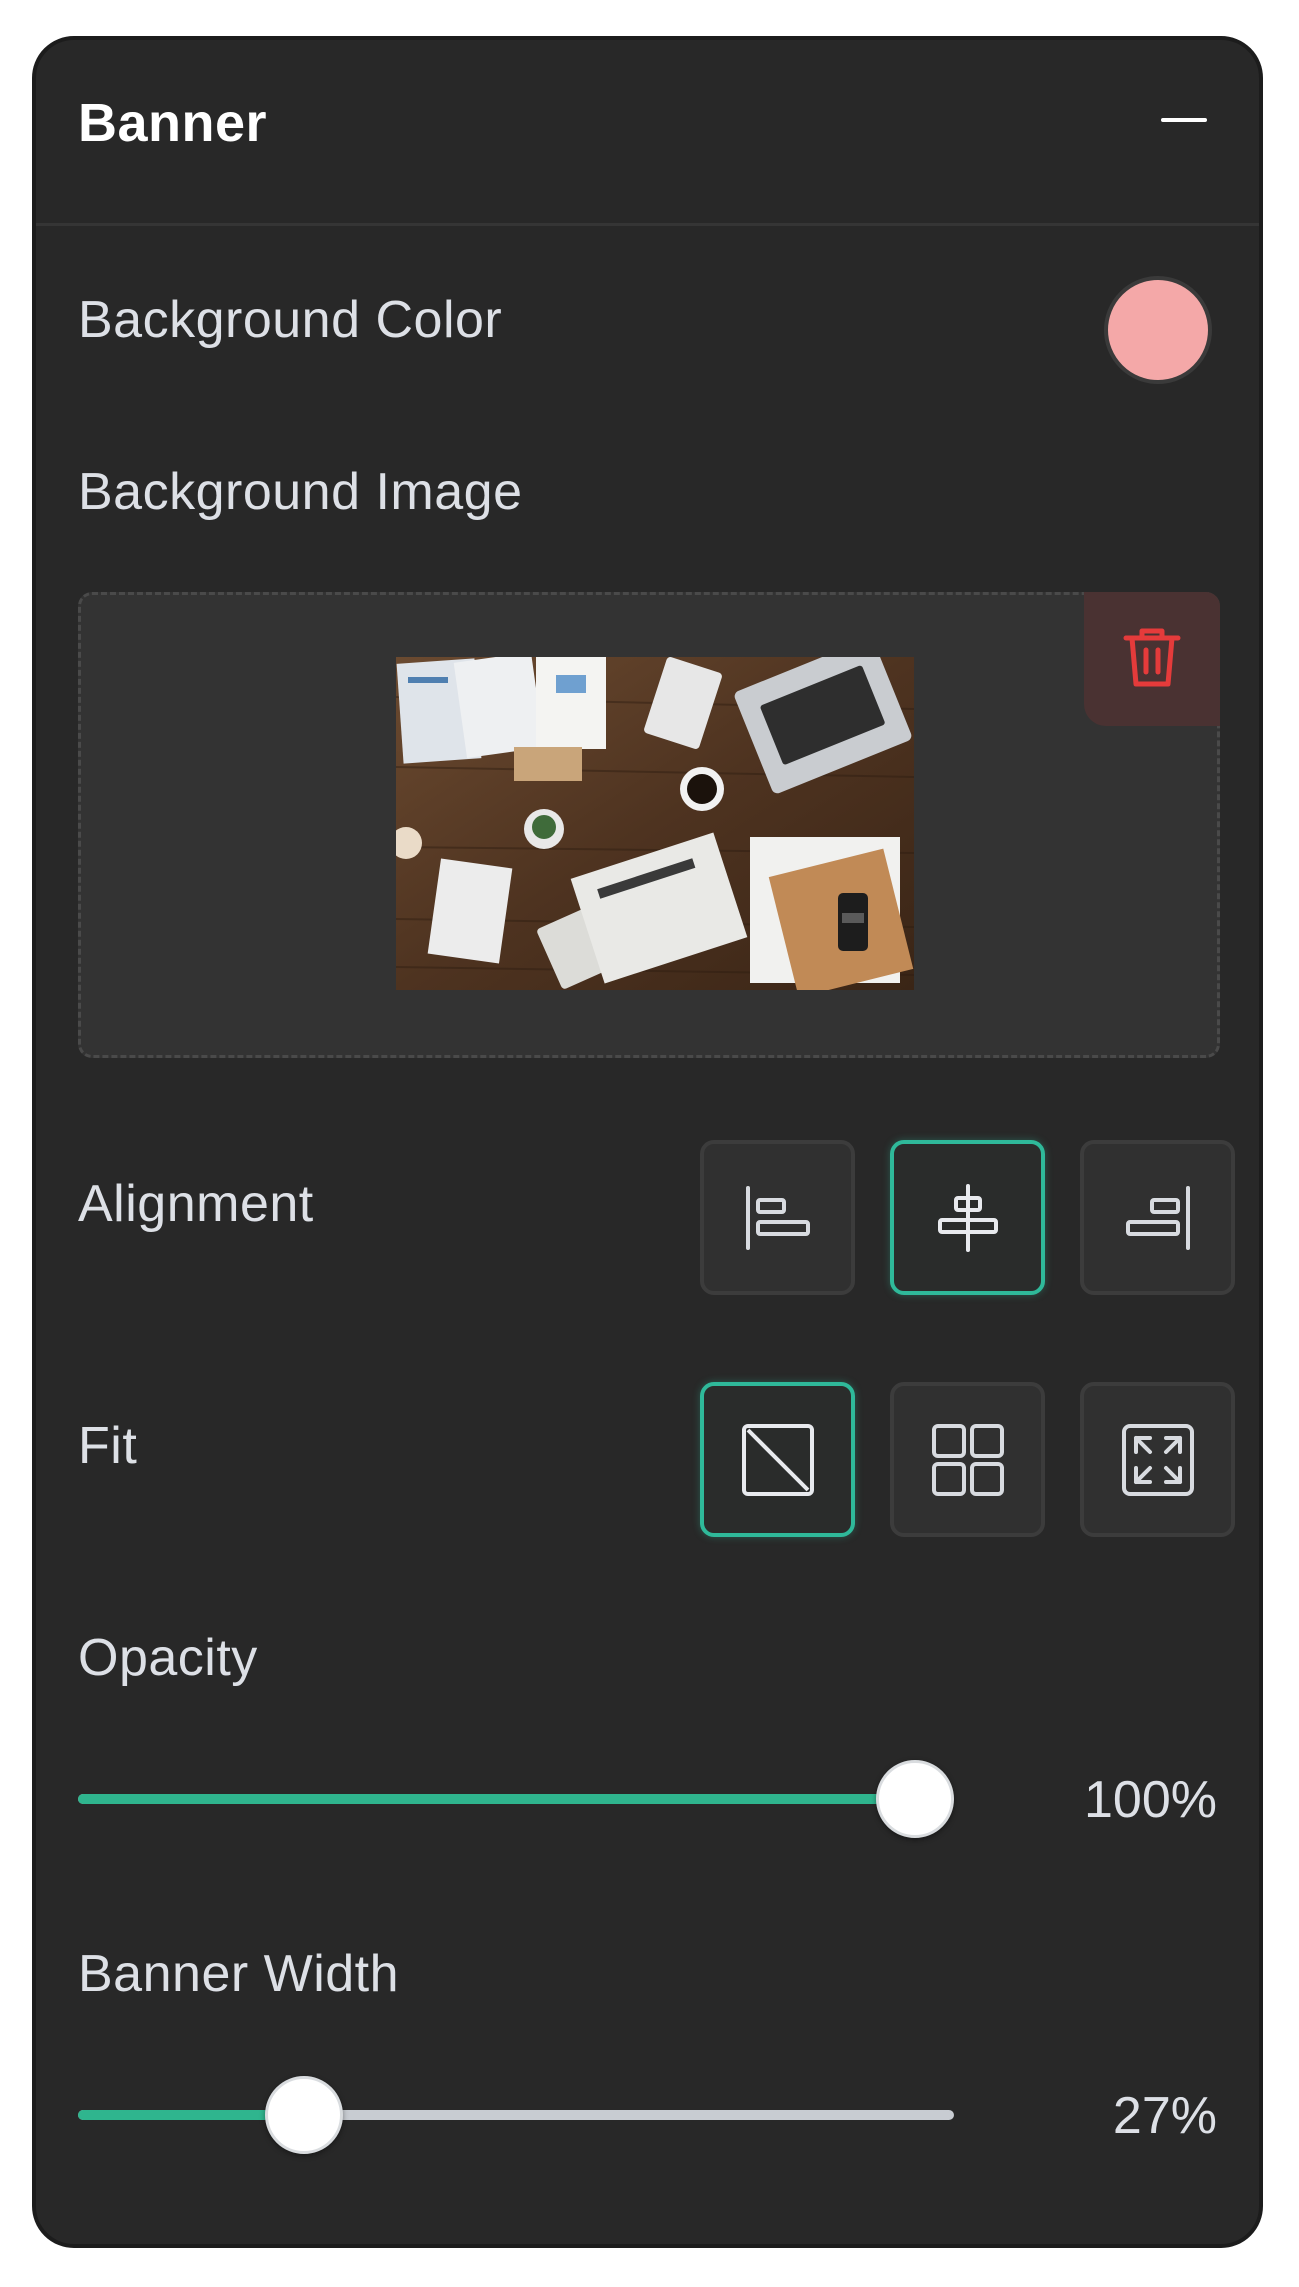  What do you see at coordinates (1164, 2116) in the screenshot?
I see `banner-width-value: 27%` at bounding box center [1164, 2116].